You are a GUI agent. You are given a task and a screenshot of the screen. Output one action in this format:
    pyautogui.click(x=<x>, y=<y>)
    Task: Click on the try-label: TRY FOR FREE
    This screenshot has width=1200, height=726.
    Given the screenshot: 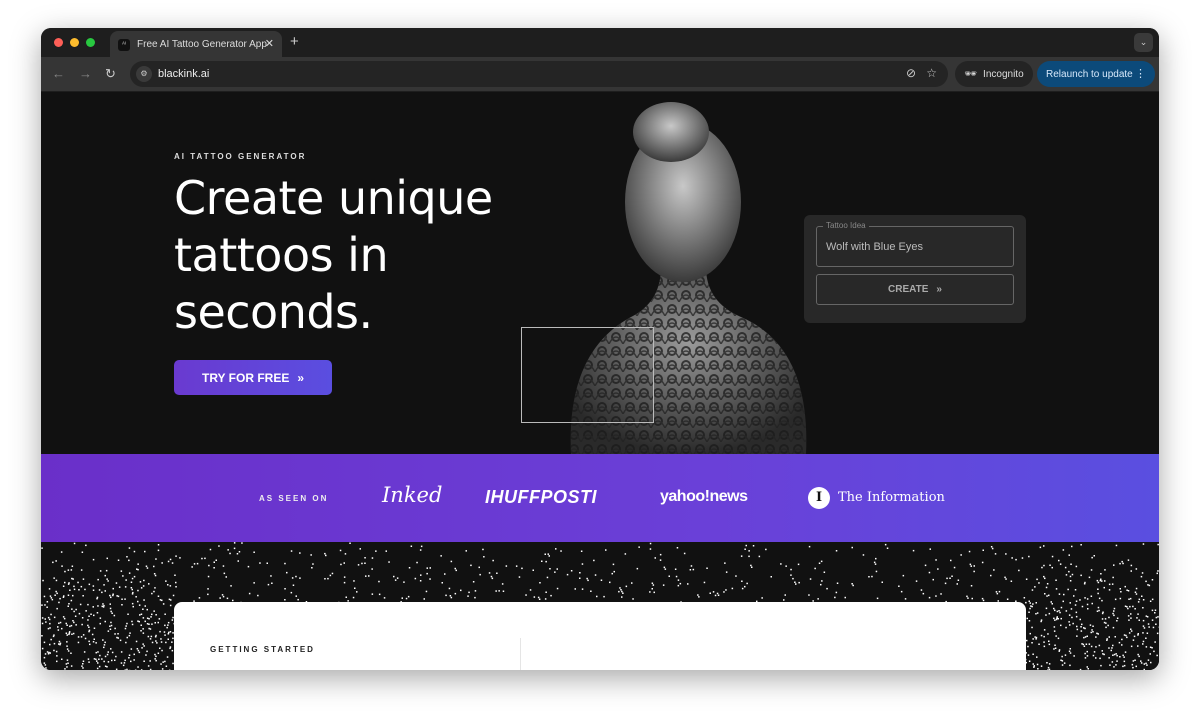 What is the action you would take?
    pyautogui.click(x=245, y=377)
    